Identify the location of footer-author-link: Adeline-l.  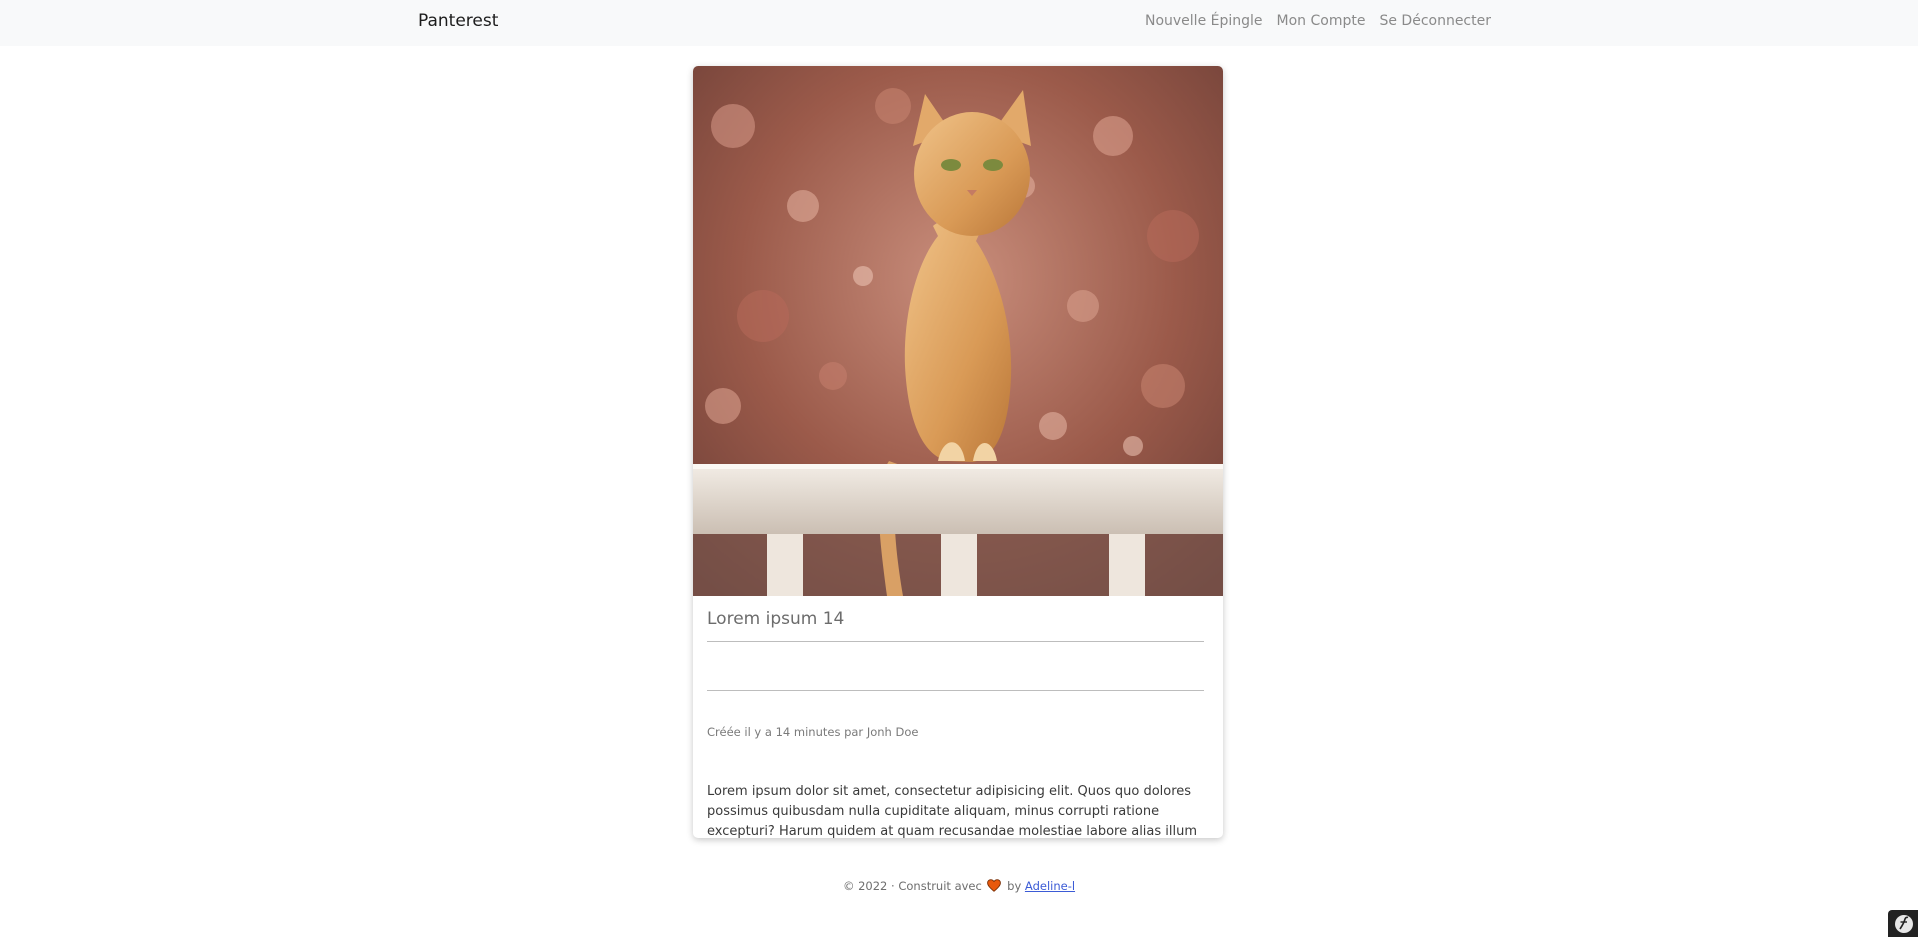
(1050, 886).